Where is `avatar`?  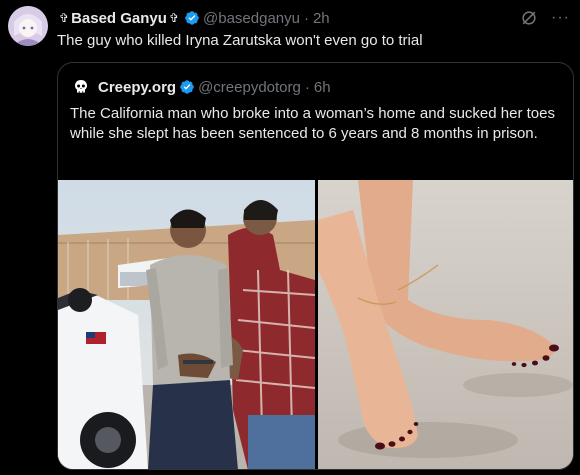 avatar is located at coordinates (28, 26).